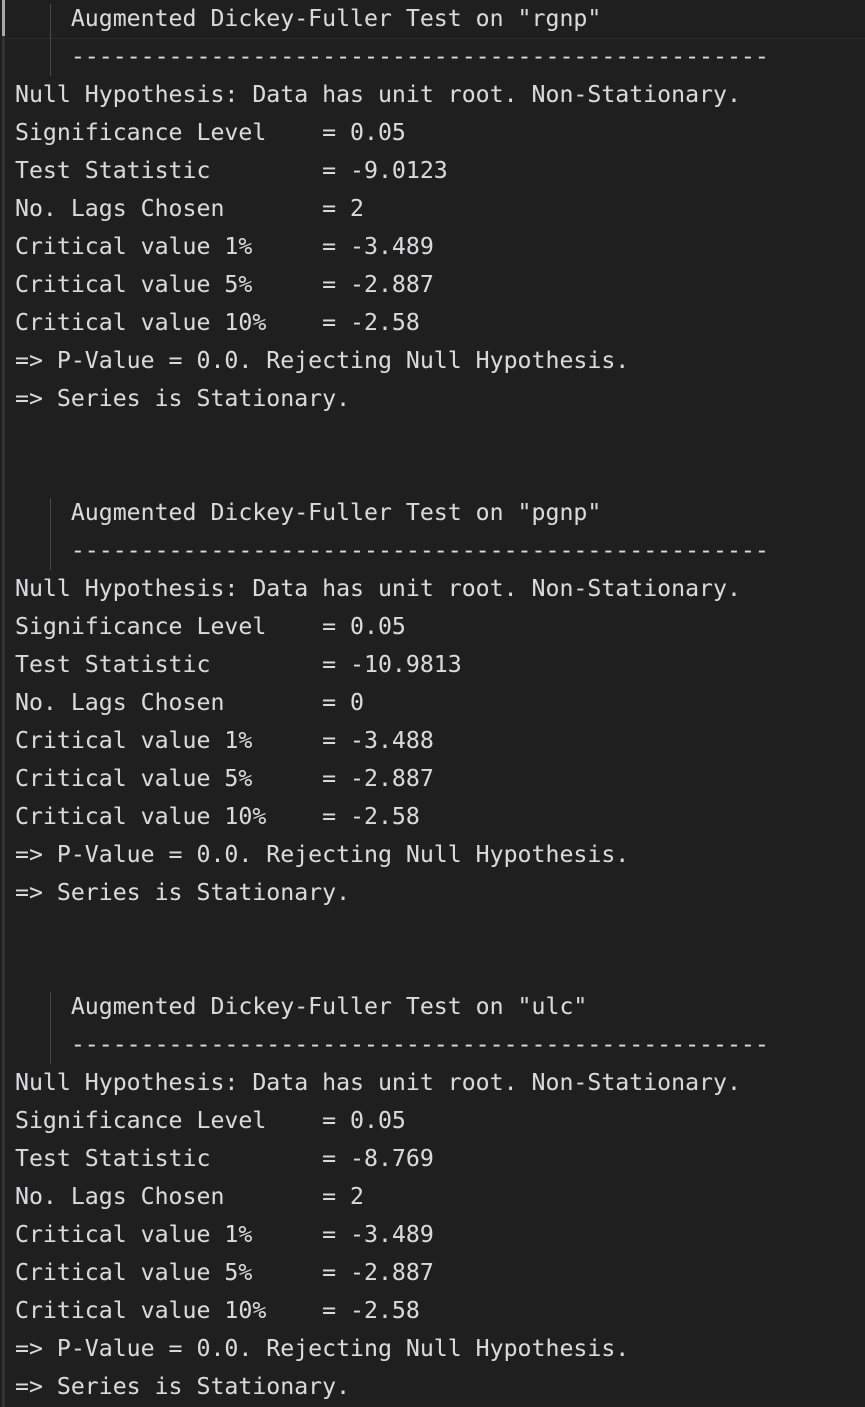 The height and width of the screenshot is (1407, 865). What do you see at coordinates (231, 170) in the screenshot?
I see `output-line: Test Statistic = -9.0123` at bounding box center [231, 170].